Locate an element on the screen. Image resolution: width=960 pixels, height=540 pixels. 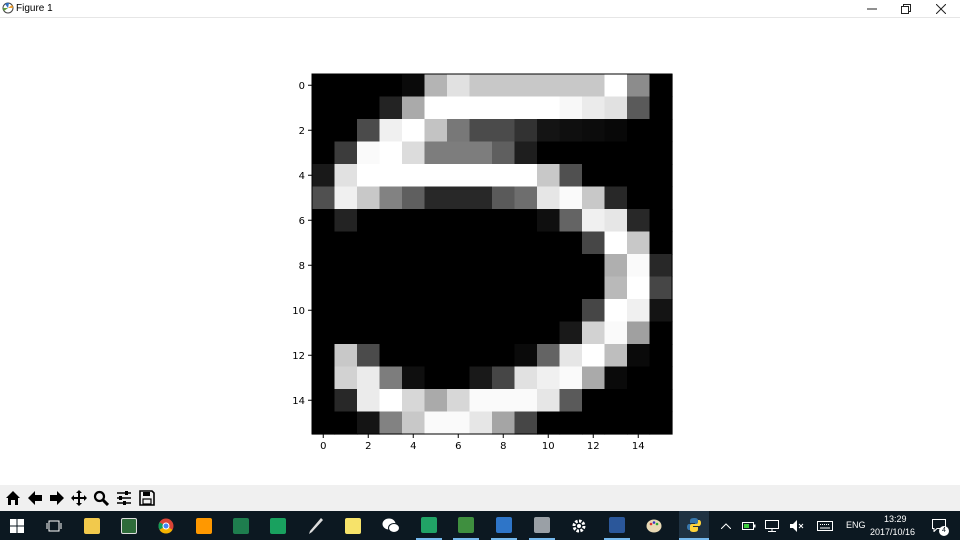
app-s-icon is located at coordinates (278, 525).